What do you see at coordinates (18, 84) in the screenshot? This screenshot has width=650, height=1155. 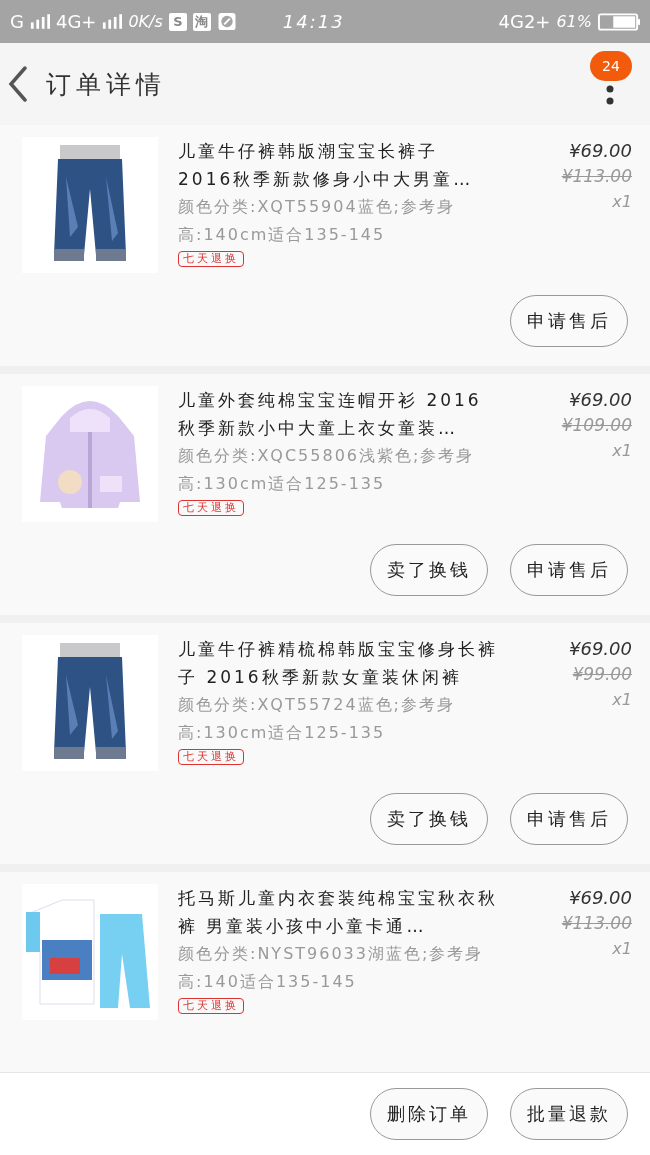 I see `back-icon` at bounding box center [18, 84].